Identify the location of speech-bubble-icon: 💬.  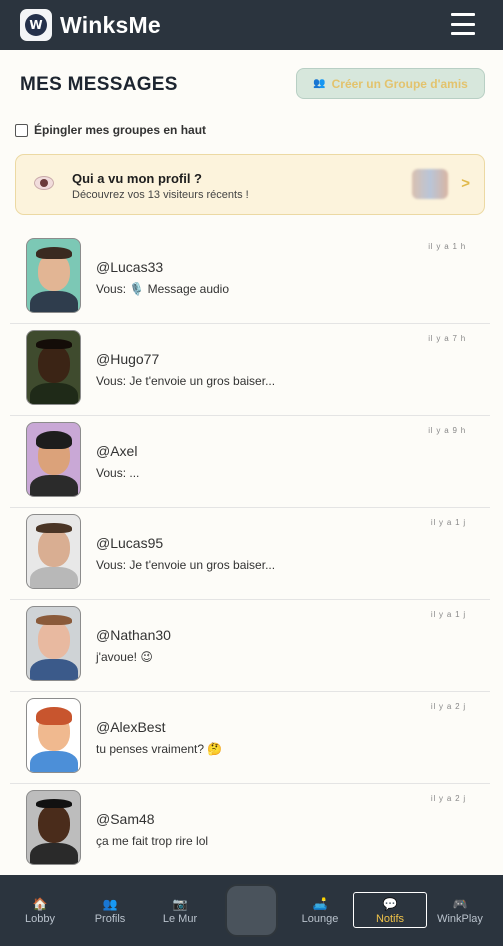
(390, 904).